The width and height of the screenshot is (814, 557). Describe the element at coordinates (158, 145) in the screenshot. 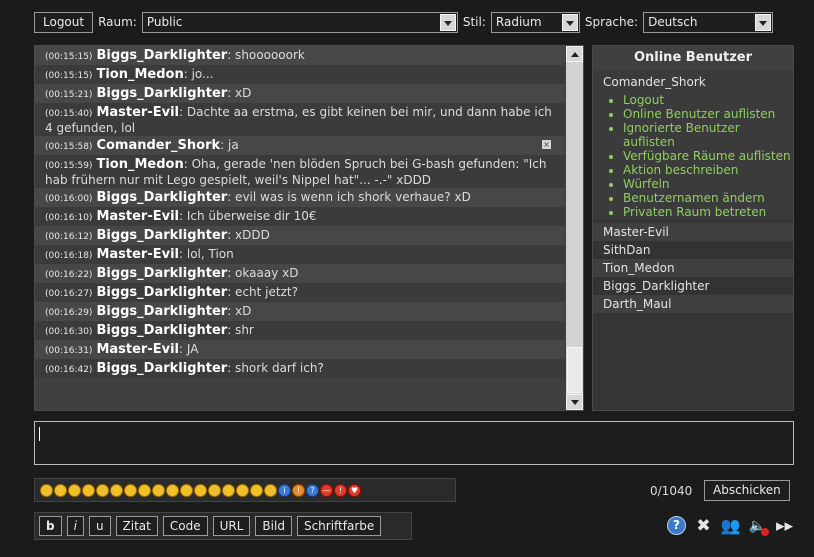

I see `message-username: Comander_Shork` at that location.